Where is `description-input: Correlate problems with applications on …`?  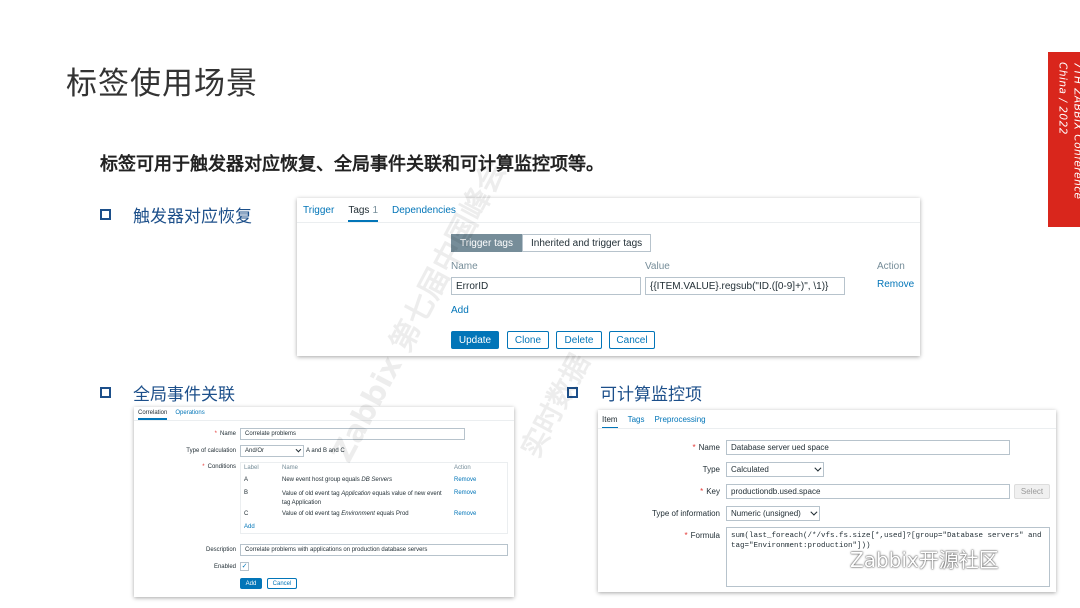 description-input: Correlate problems with applications on … is located at coordinates (374, 550).